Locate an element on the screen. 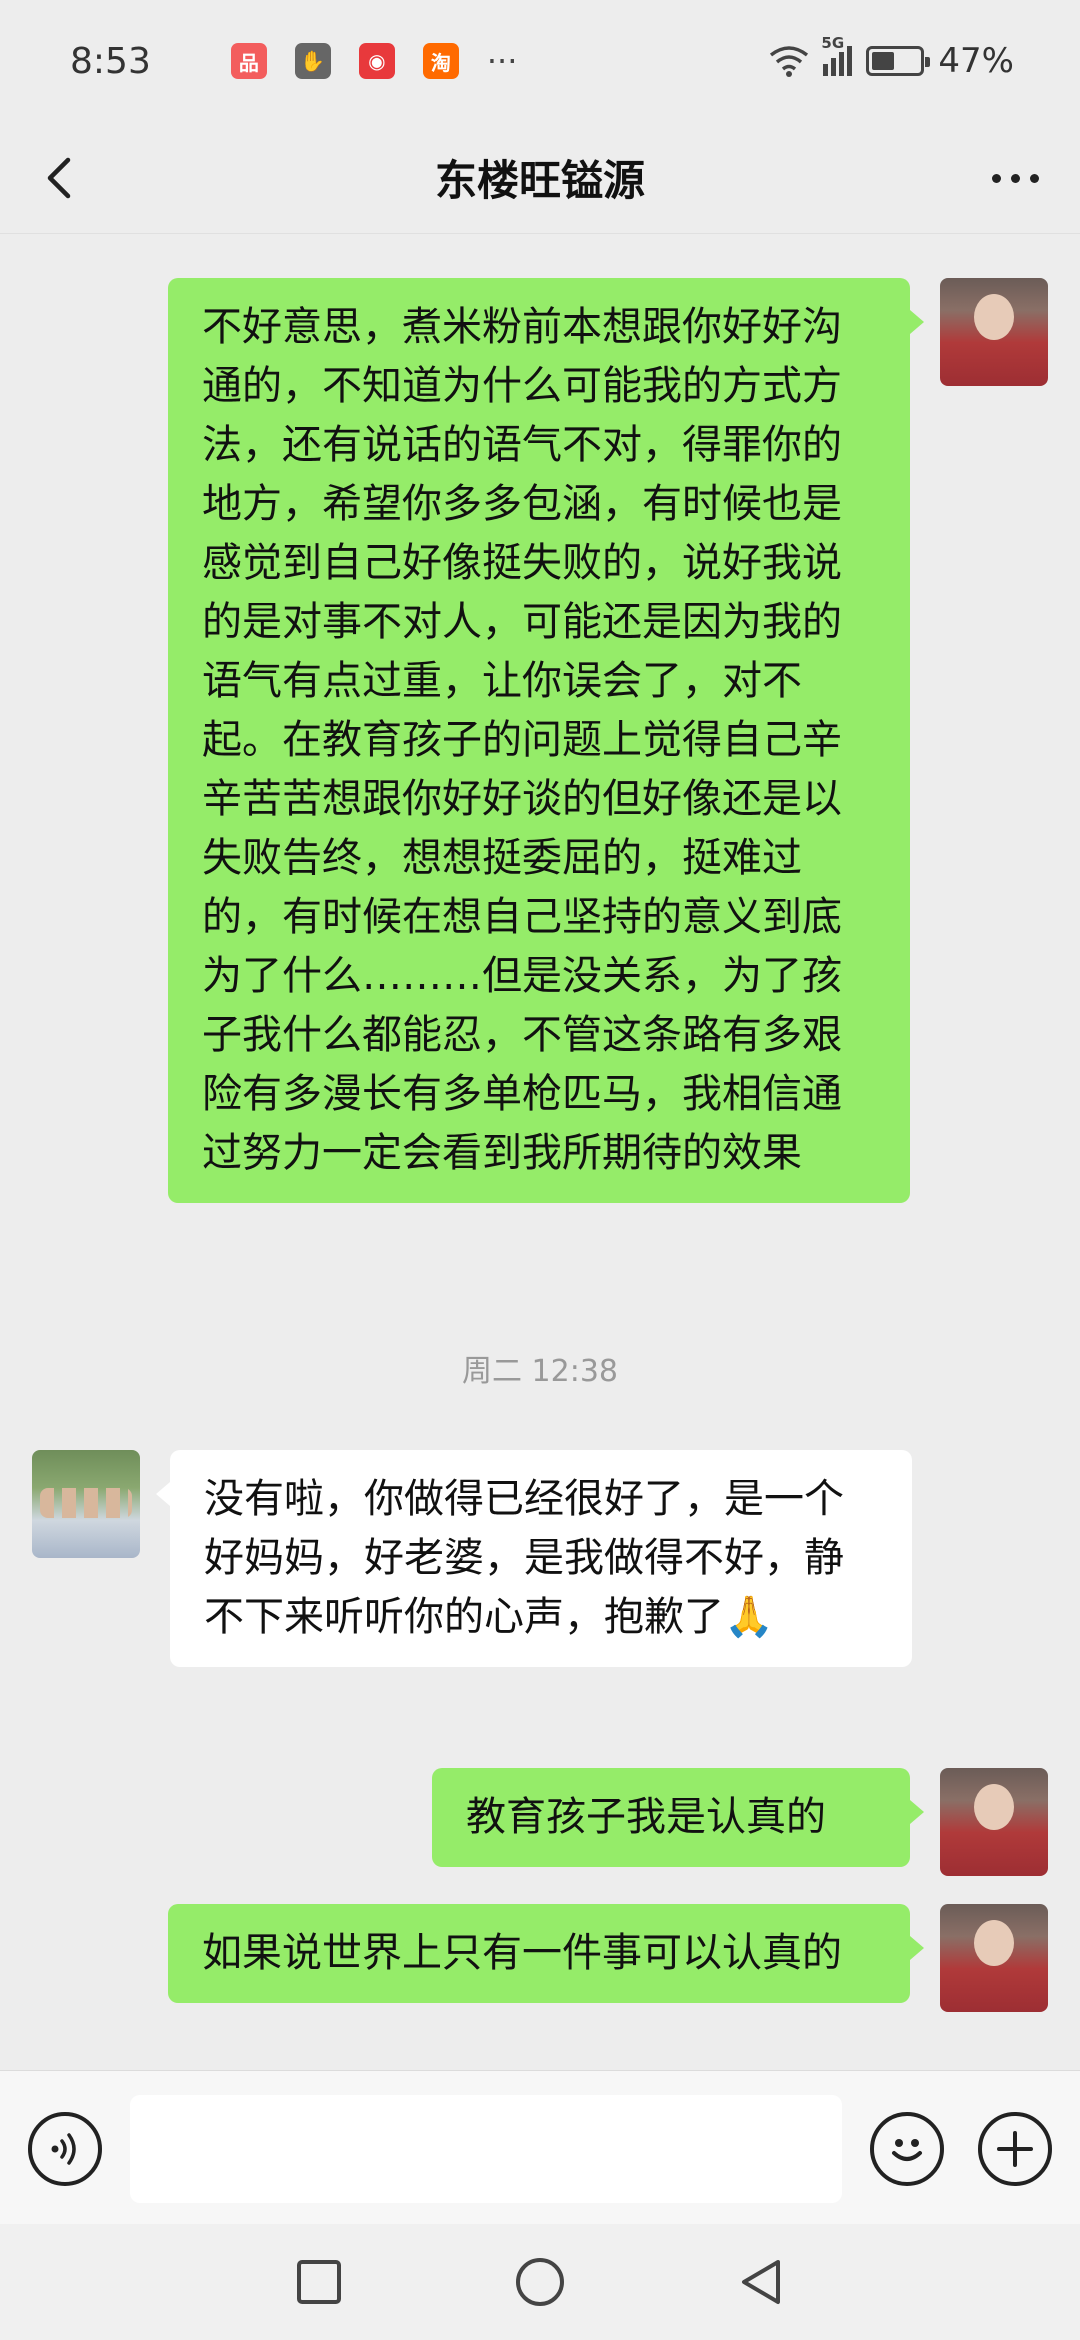  network-type-label: 5G is located at coordinates (833, 43).